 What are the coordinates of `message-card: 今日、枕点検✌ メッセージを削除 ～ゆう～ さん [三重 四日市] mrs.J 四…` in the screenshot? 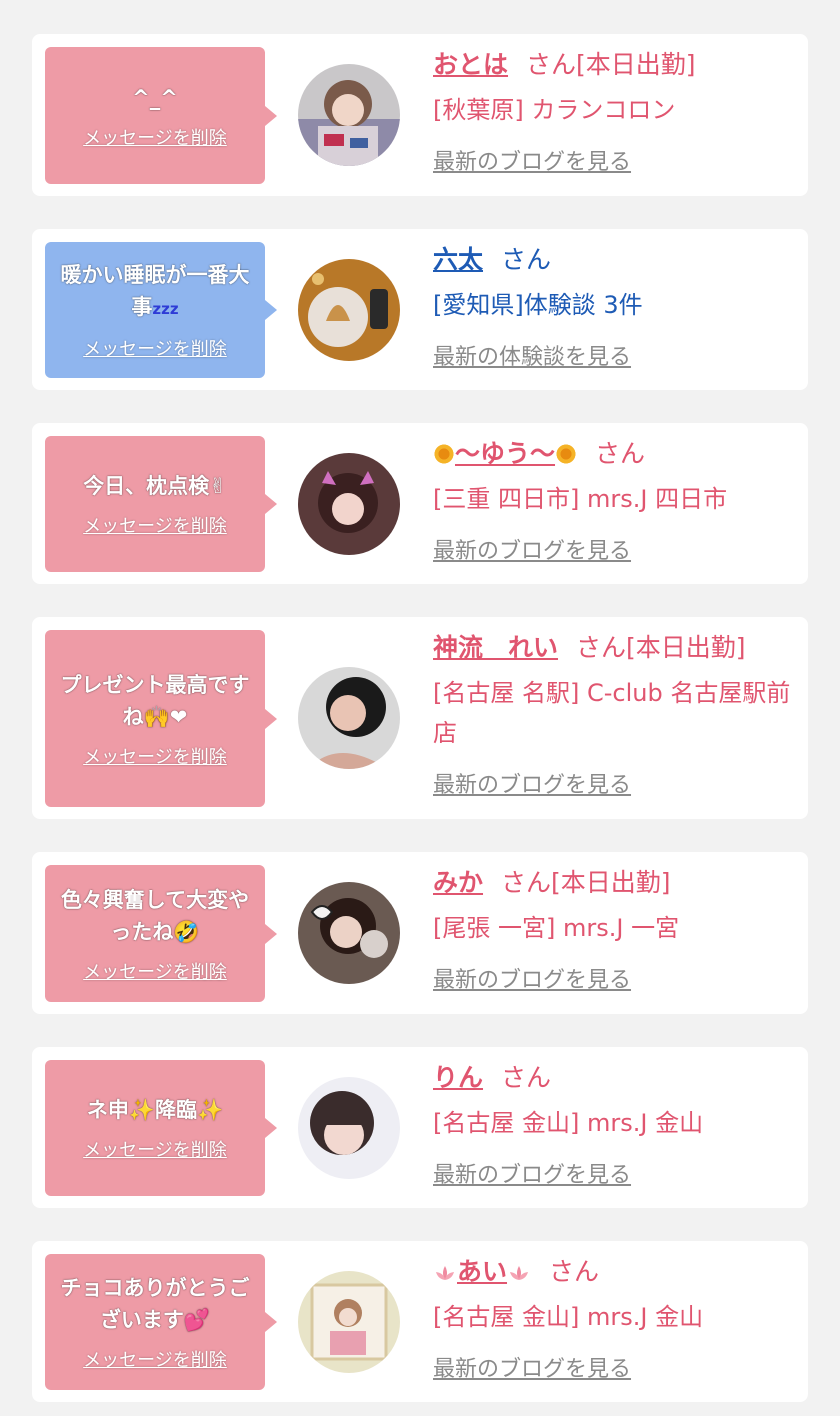 It's located at (420, 503).